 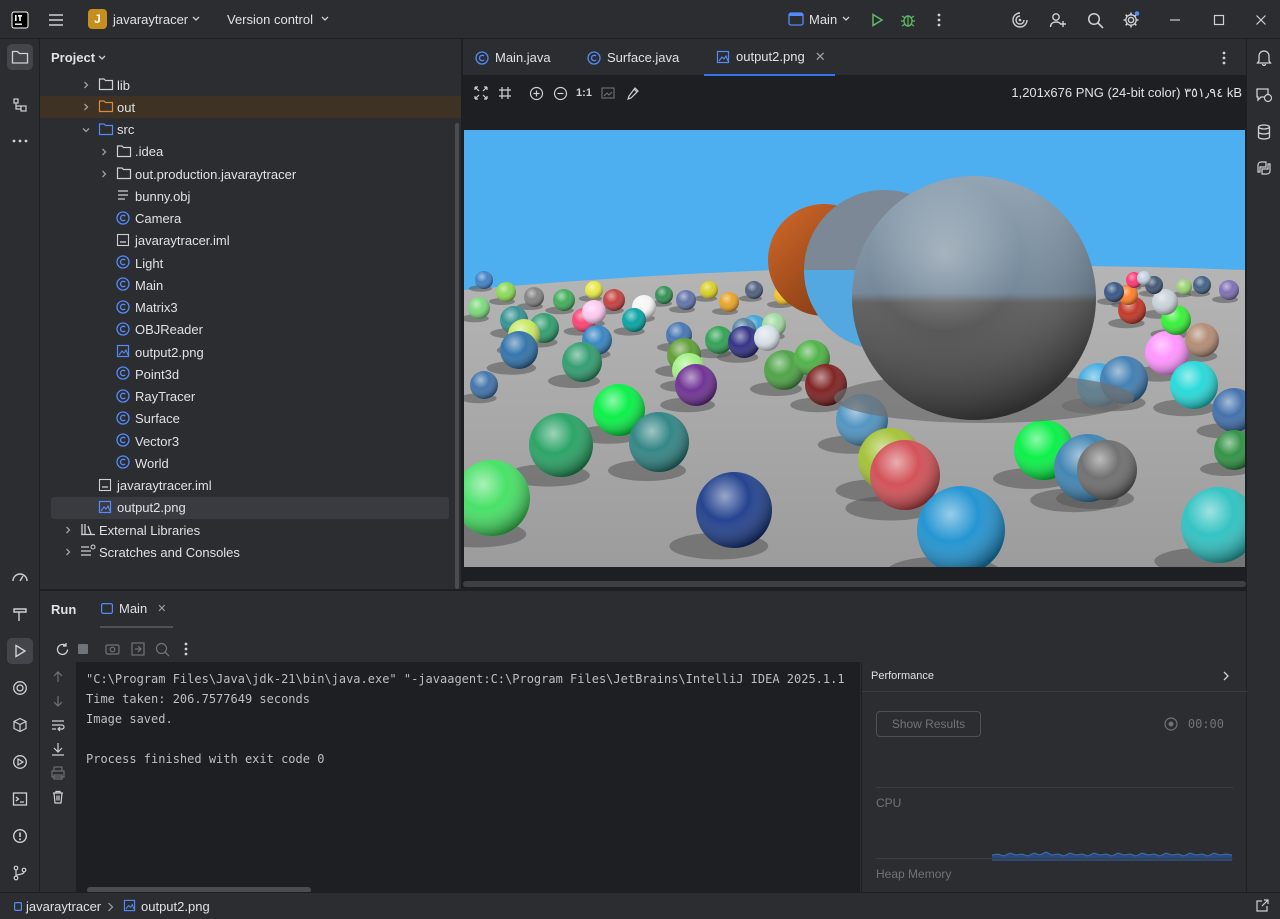 What do you see at coordinates (162, 649) in the screenshot?
I see `coverage-icon` at bounding box center [162, 649].